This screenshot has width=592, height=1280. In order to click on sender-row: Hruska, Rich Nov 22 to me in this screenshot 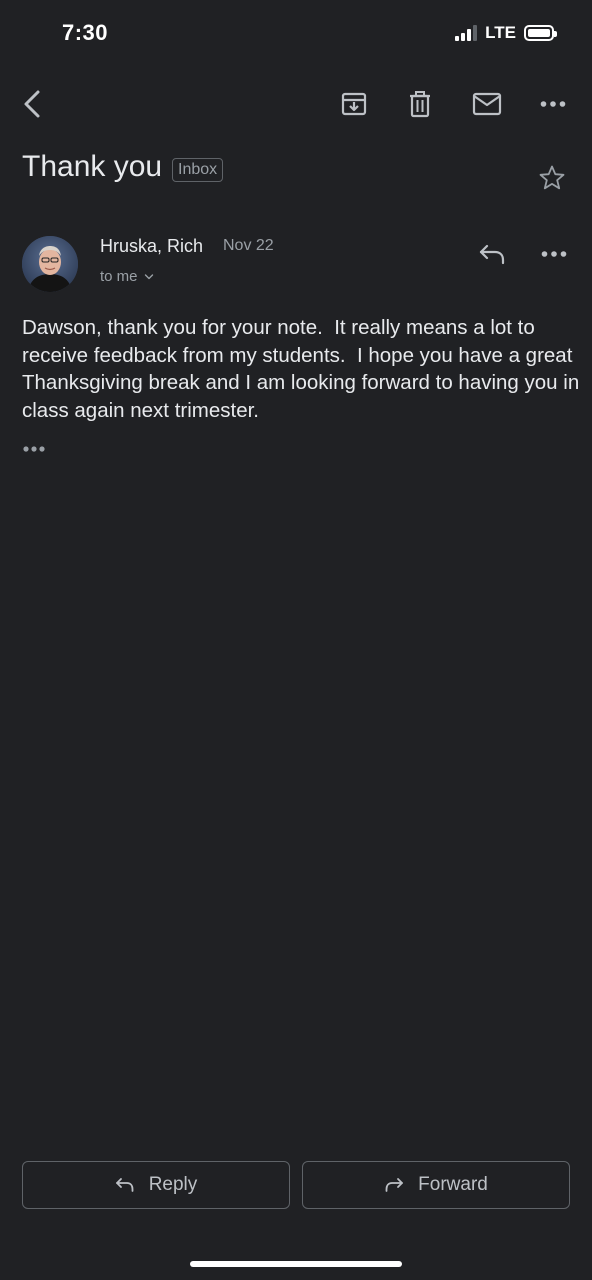, I will do `click(296, 264)`.